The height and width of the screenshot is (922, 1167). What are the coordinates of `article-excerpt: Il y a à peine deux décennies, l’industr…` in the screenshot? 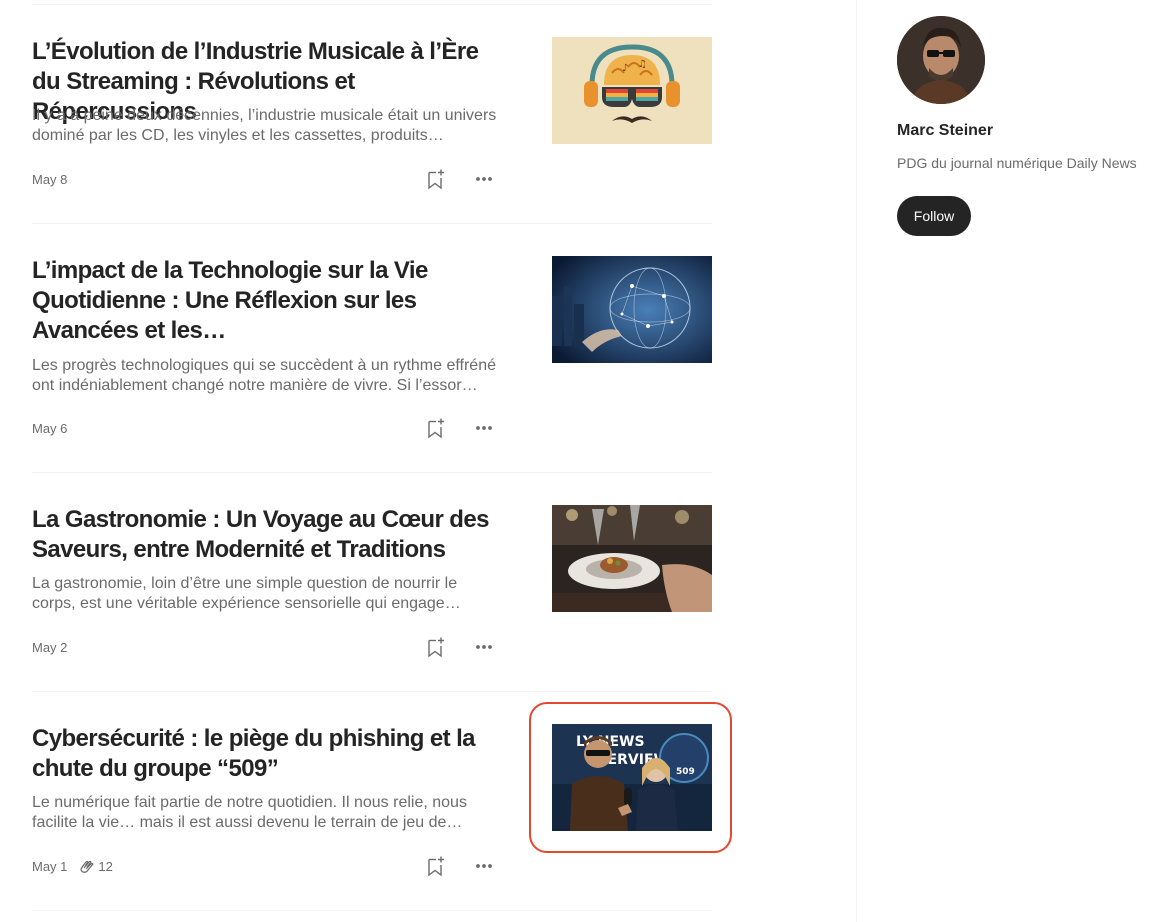 It's located at (267, 126).